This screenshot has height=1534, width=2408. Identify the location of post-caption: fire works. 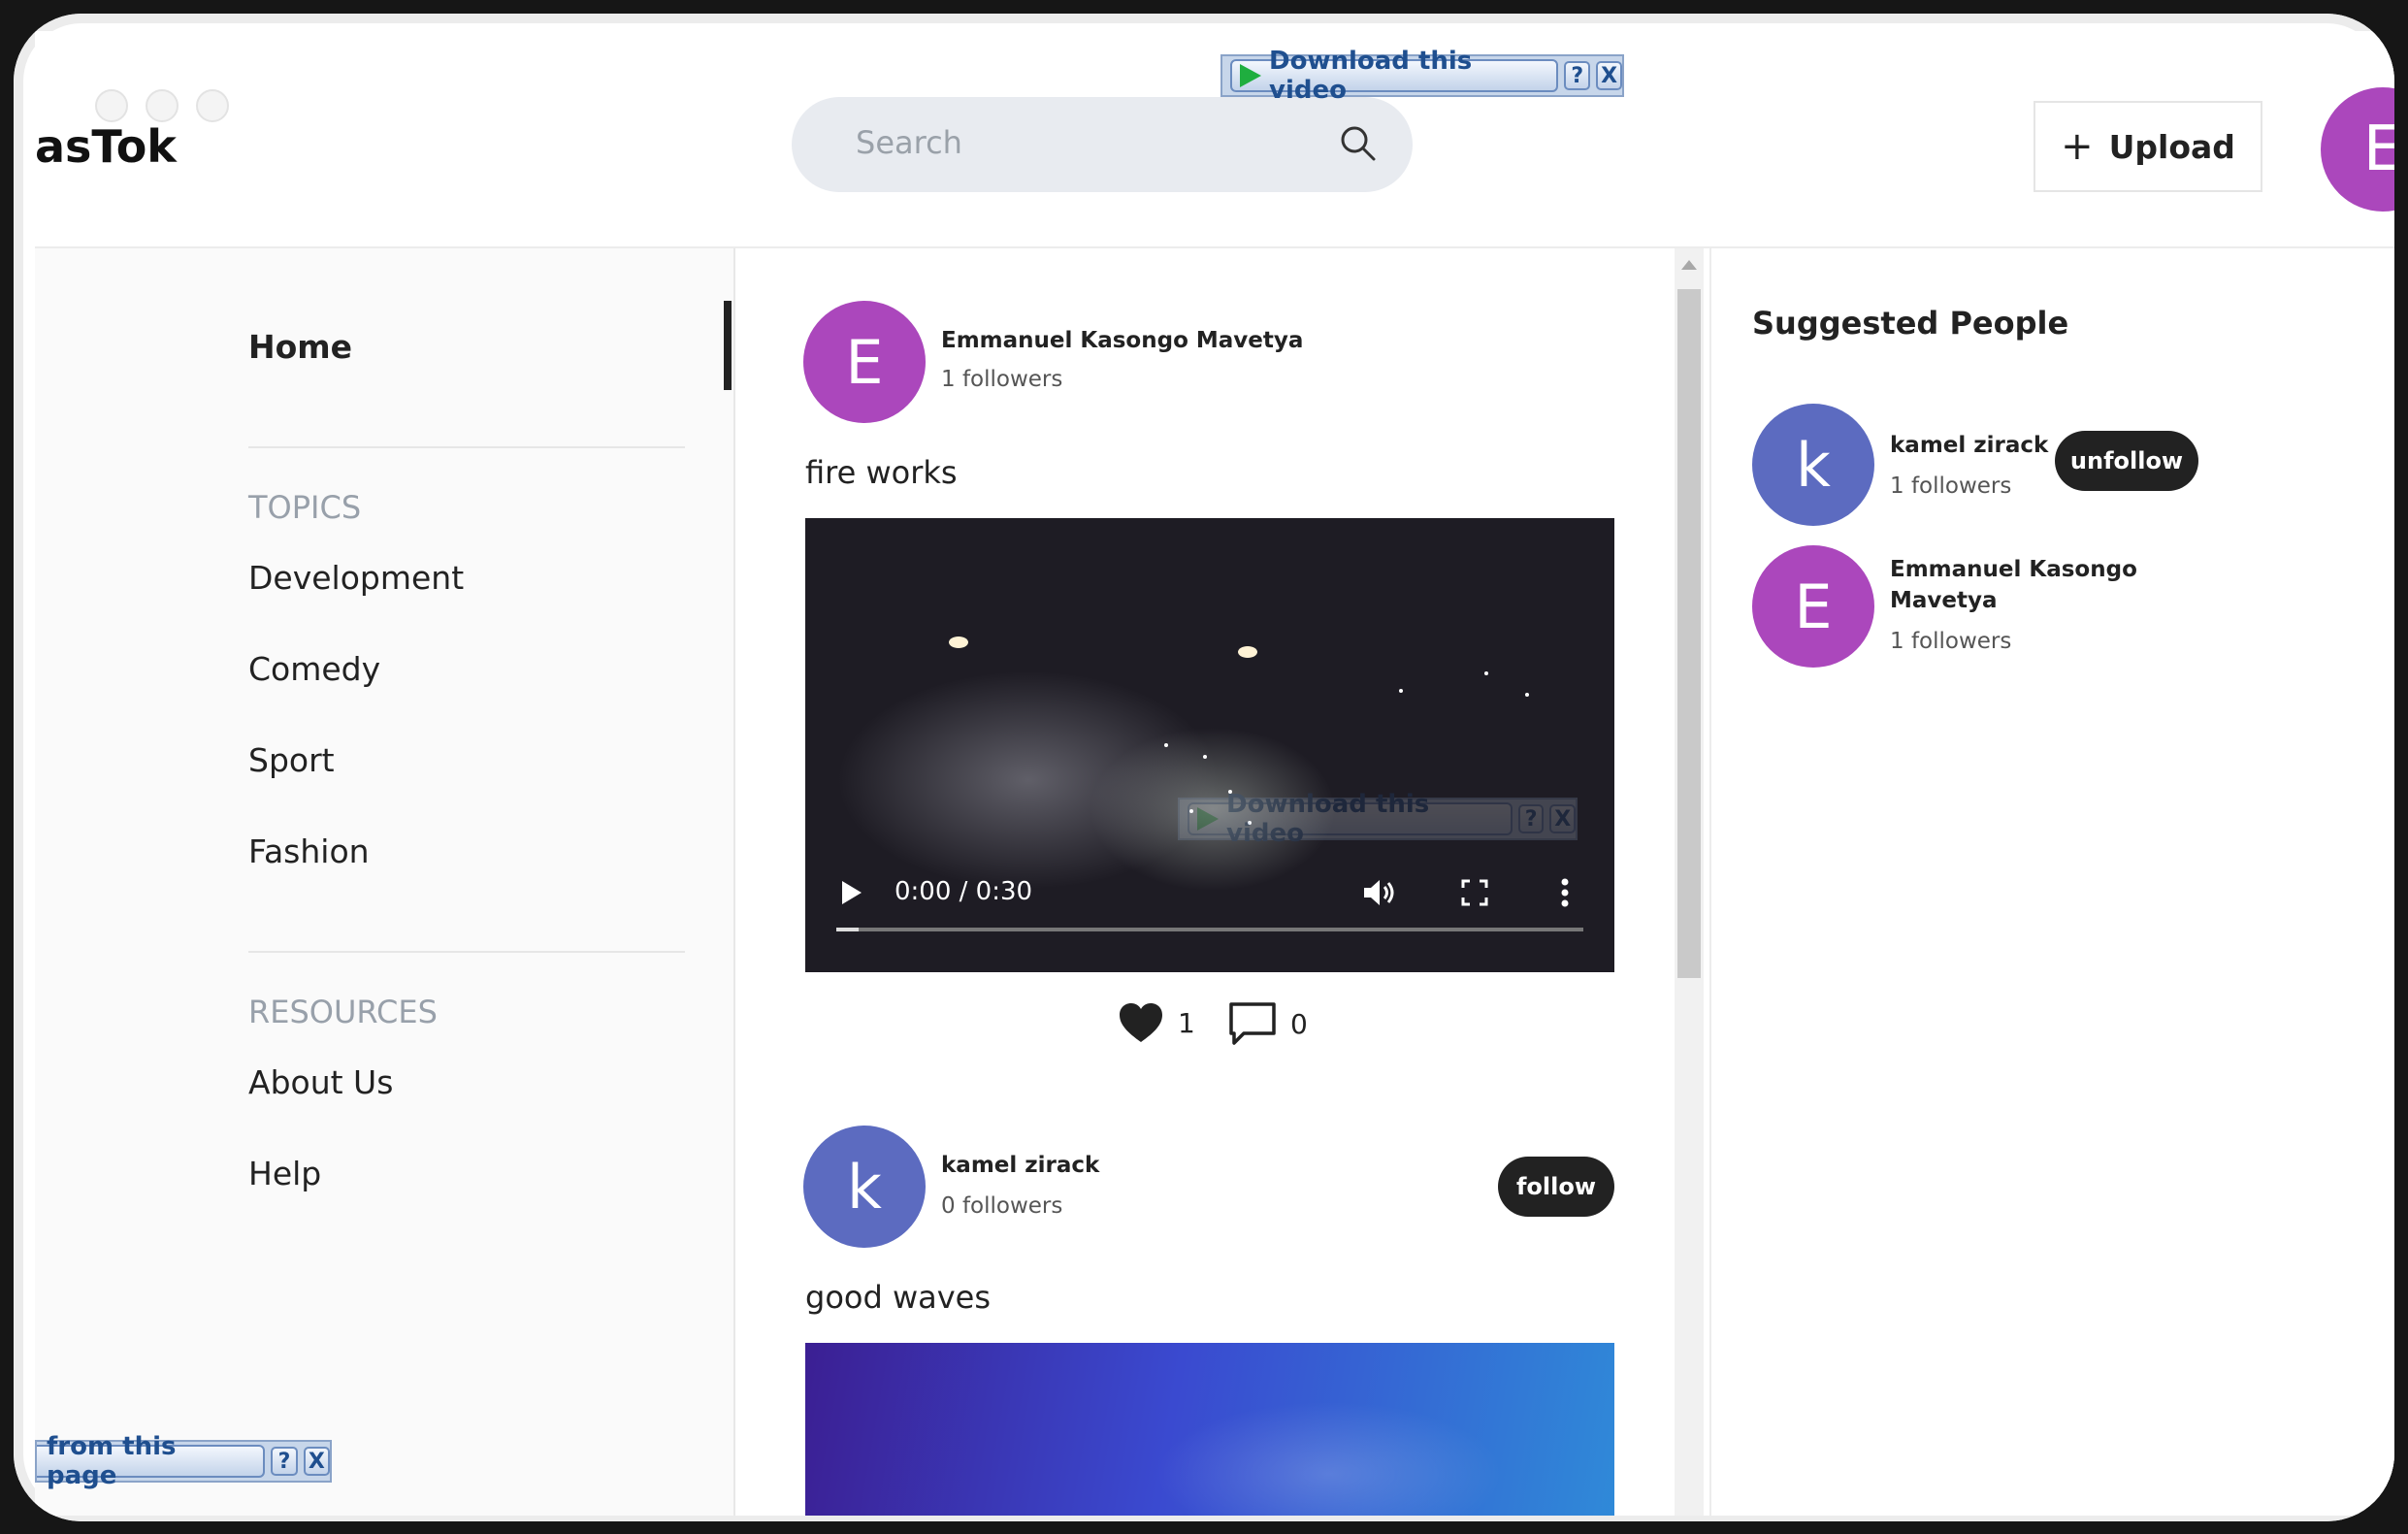
(881, 472).